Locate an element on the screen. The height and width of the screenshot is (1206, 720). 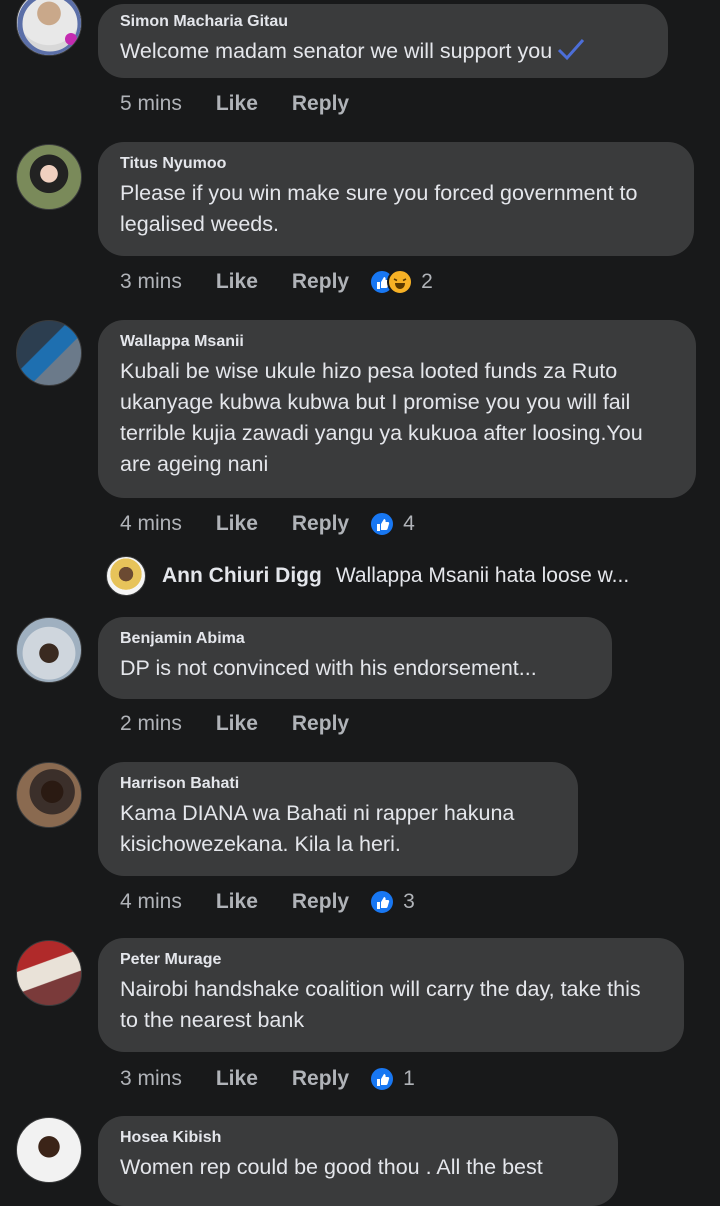
comment-author: Benjamin Abima is located at coordinates (355, 639).